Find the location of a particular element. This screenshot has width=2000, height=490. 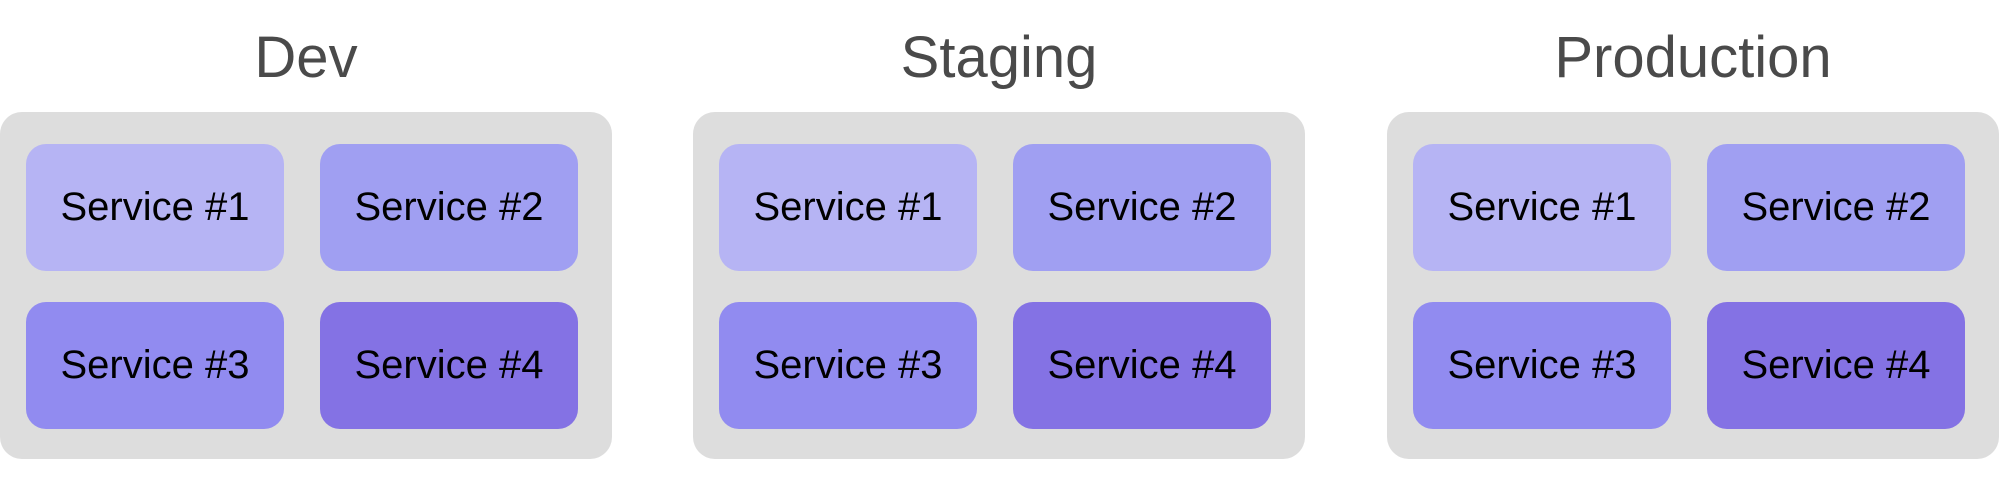

environment-title: Production is located at coordinates (1693, 57).